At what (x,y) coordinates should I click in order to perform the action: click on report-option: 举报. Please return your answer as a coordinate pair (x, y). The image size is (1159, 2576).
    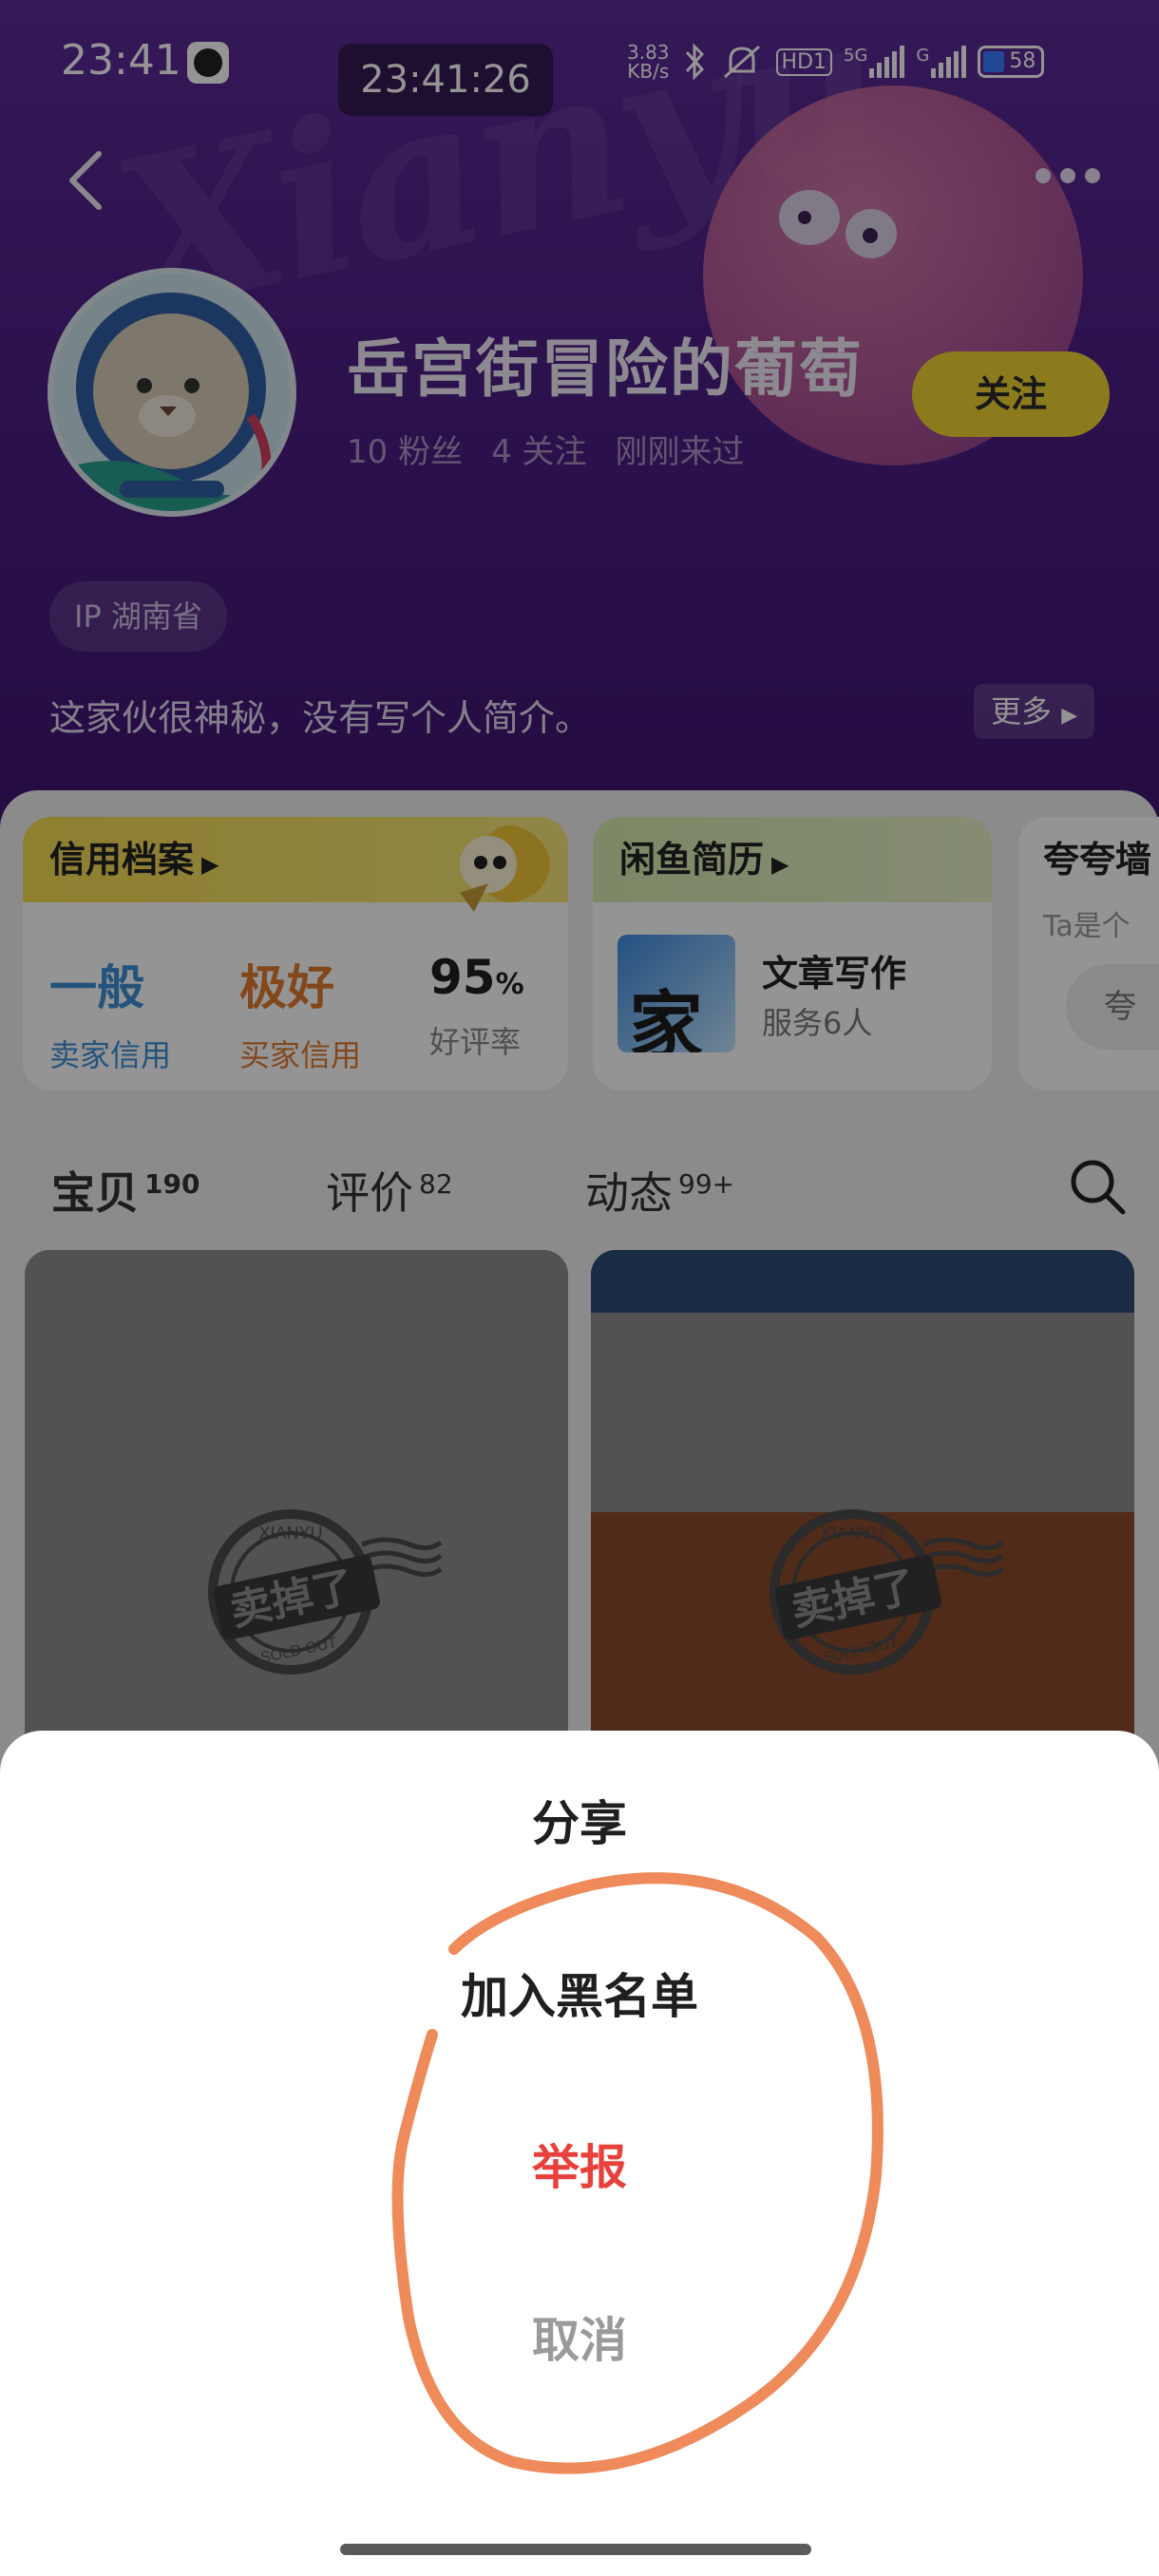
    Looking at the image, I should click on (579, 2164).